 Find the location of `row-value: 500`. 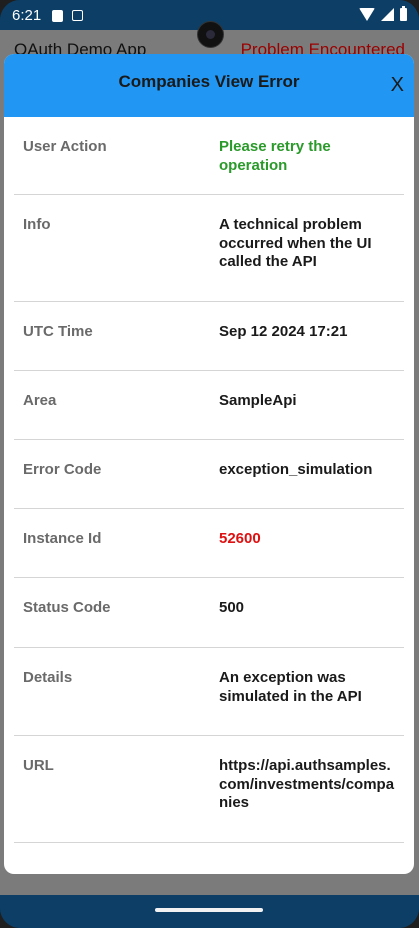

row-value: 500 is located at coordinates (232, 607).